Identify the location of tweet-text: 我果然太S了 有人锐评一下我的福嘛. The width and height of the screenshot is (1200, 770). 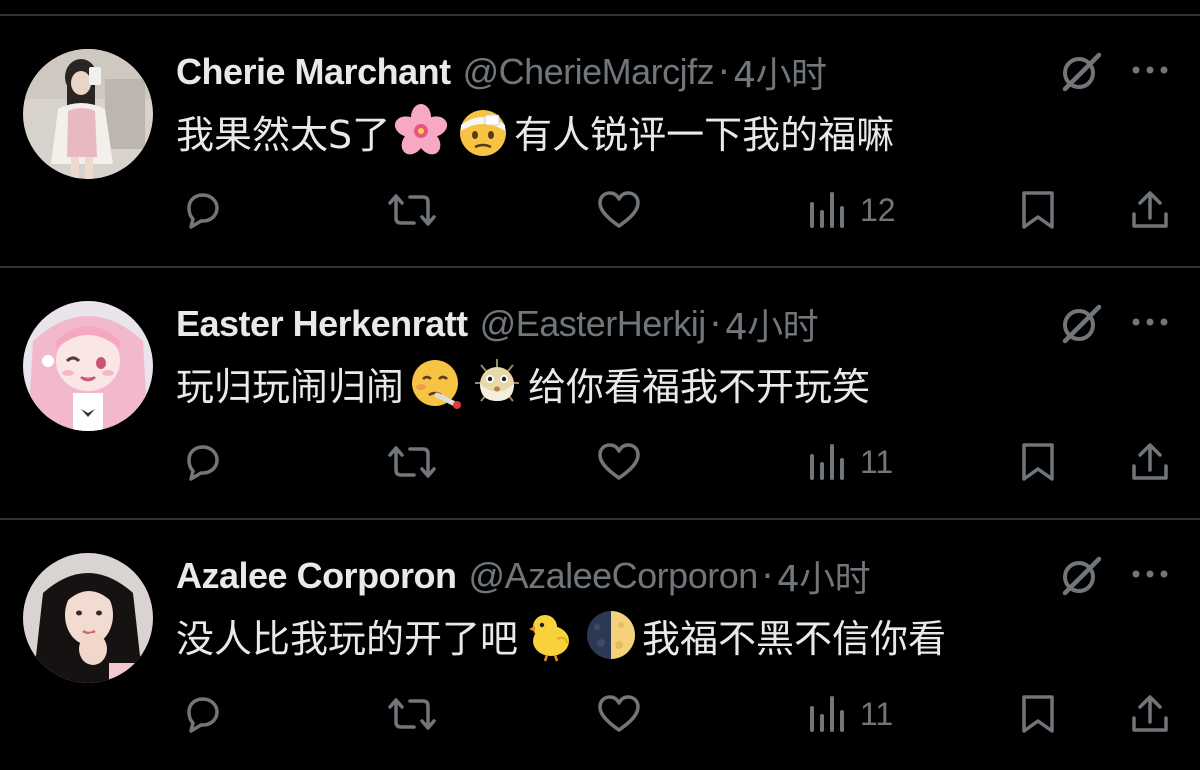
(535, 131).